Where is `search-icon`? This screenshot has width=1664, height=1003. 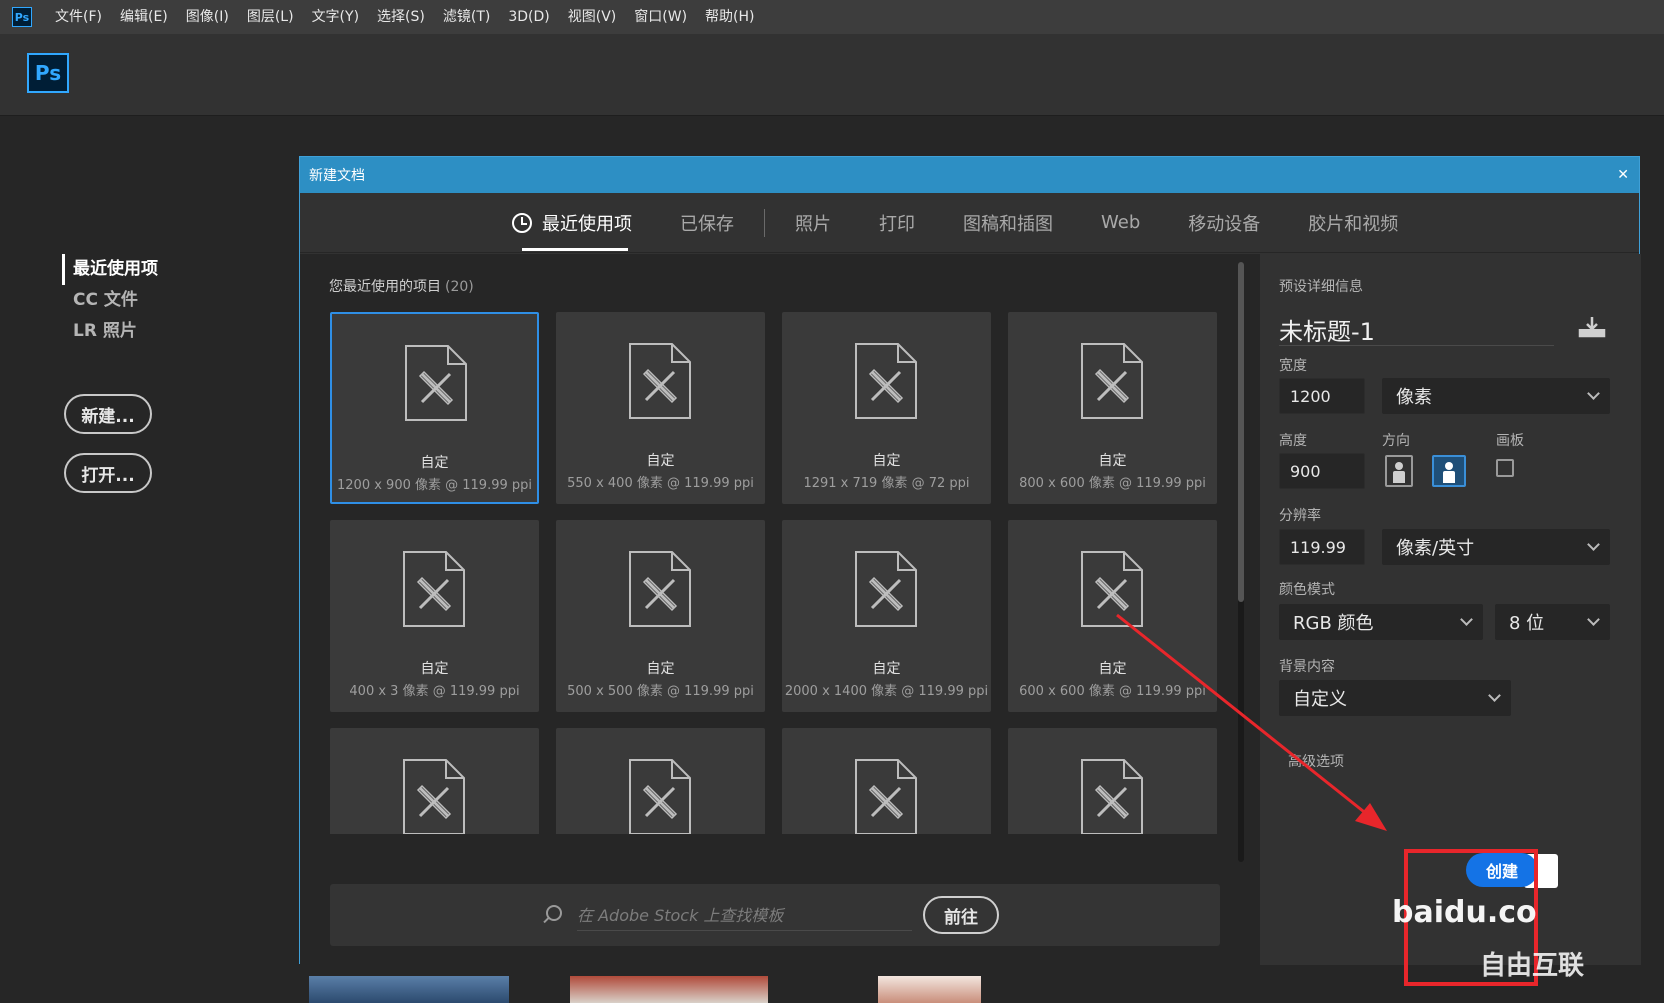
search-icon is located at coordinates (554, 913).